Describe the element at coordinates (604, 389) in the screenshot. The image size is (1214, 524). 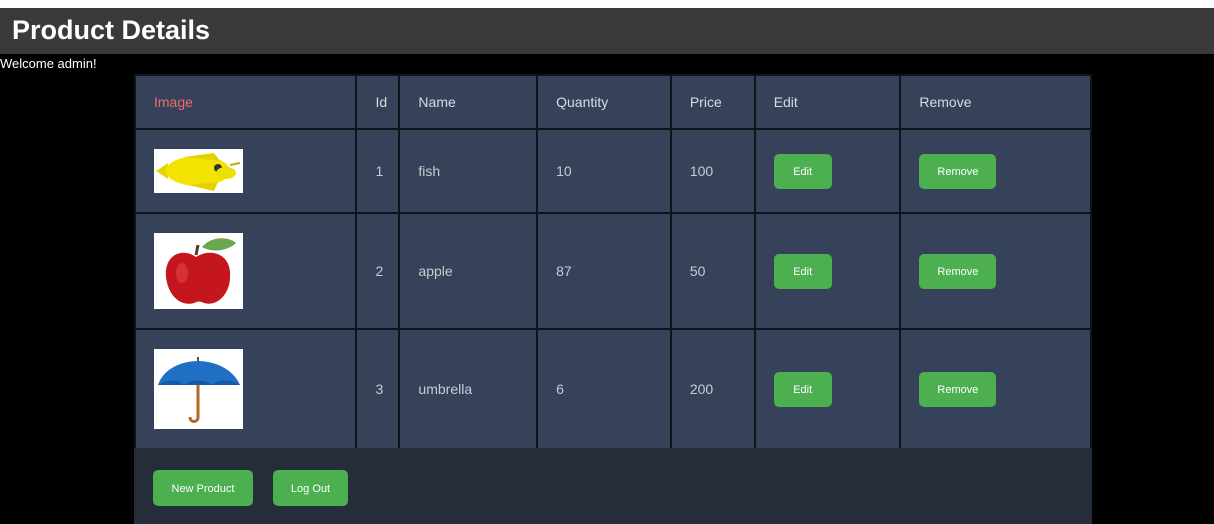
I see `quantity-cell: 6` at that location.